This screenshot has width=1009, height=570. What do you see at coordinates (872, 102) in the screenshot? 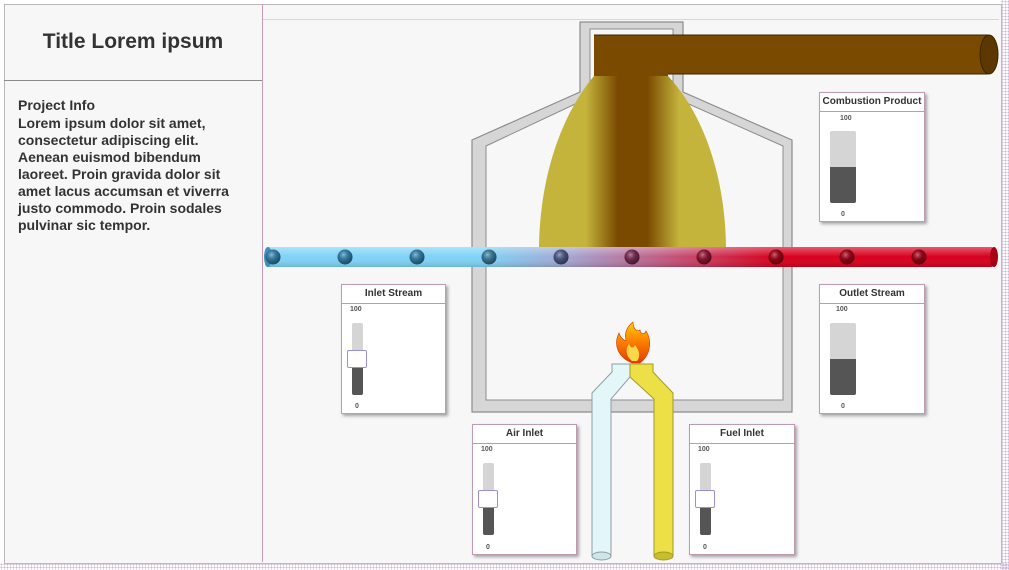
I see `combustion-product-title: Combustion Product` at bounding box center [872, 102].